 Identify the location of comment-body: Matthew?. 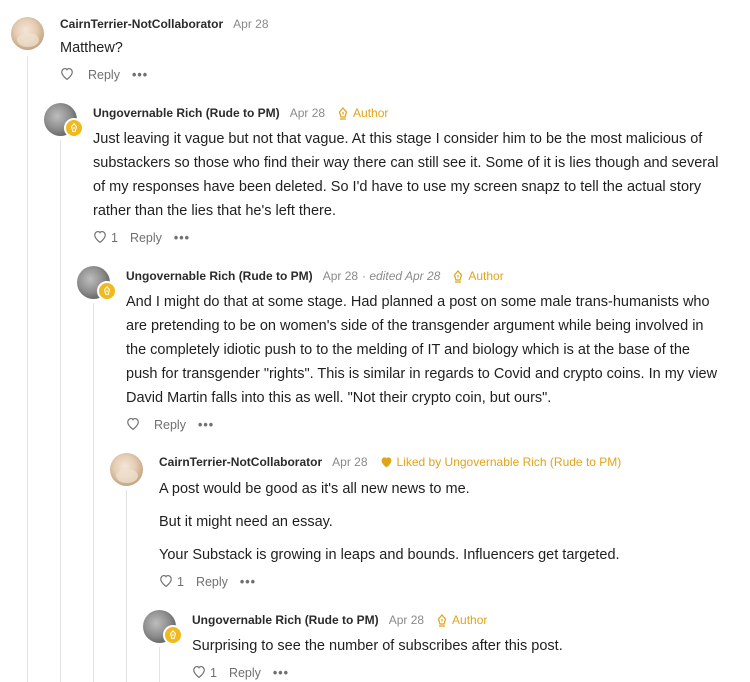
(91, 48).